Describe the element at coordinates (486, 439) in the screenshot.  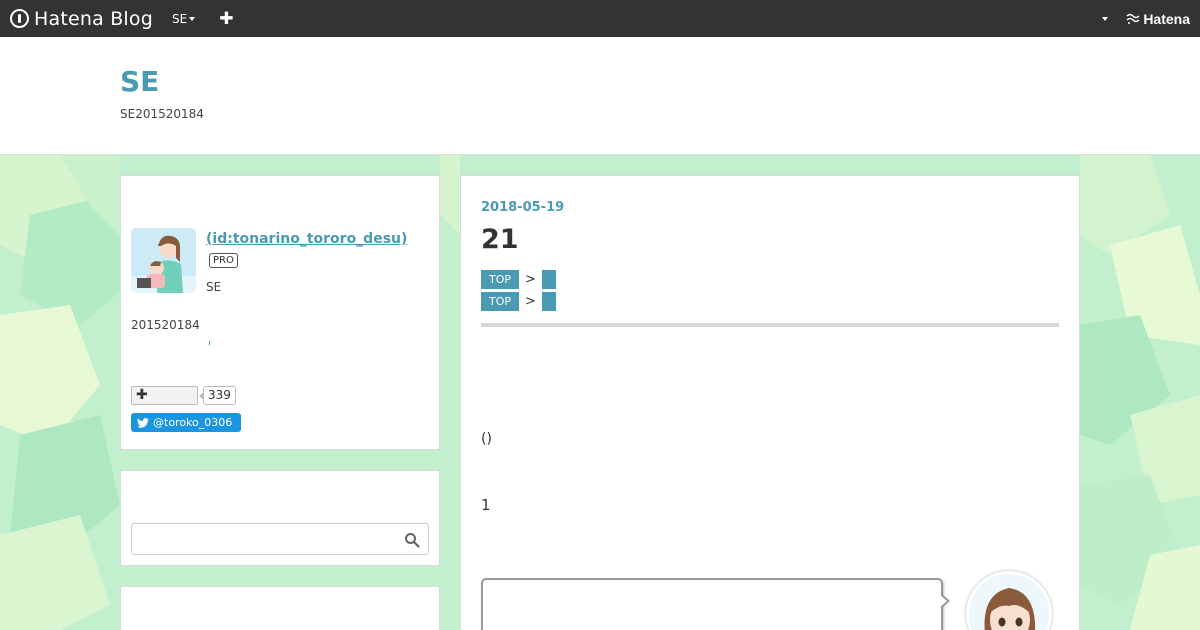
I see `entry-body-paren: ()` at that location.